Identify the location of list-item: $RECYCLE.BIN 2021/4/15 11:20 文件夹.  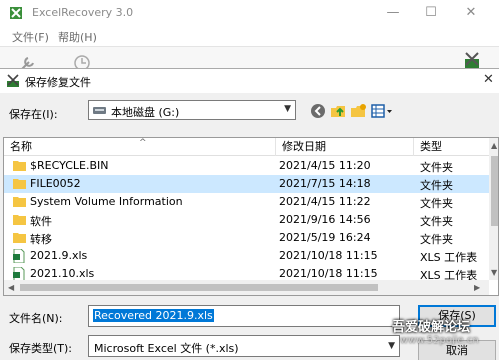
(246, 166).